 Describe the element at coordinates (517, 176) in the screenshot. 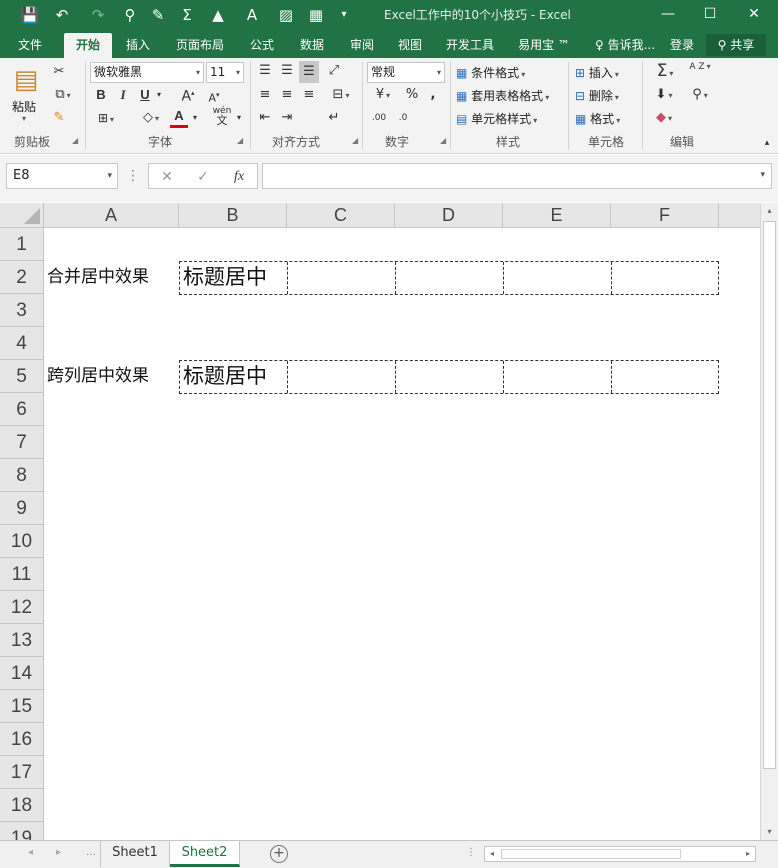

I see `formula-input: ▾` at that location.